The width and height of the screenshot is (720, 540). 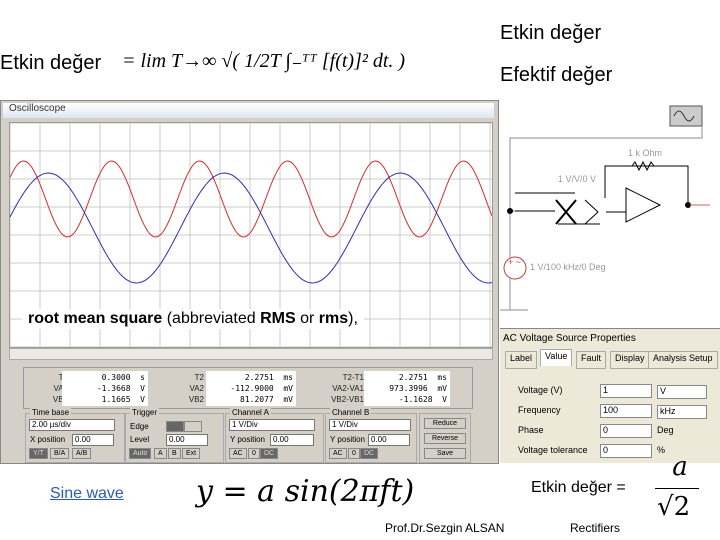 I want to click on multiplier-label: 1 V/V/0 V, so click(x=577, y=179).